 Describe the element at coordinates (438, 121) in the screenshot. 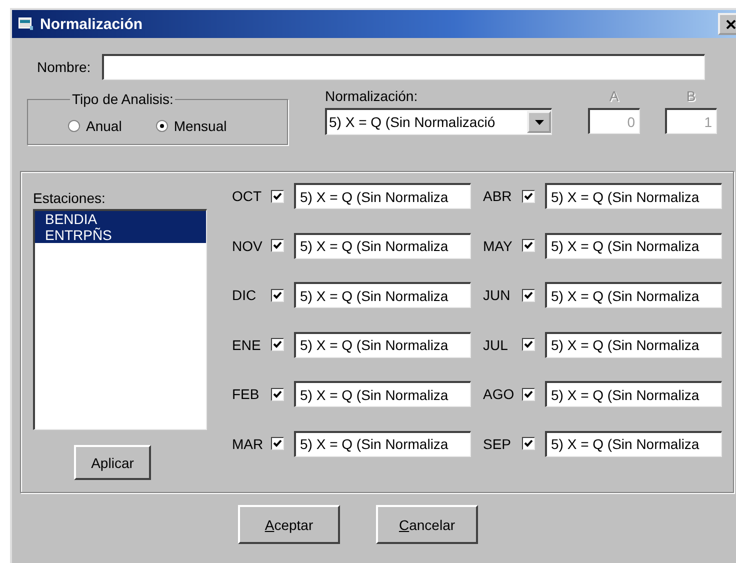

I see `normalization-dropdown: 5) X = Q (Sin Normalizació` at that location.